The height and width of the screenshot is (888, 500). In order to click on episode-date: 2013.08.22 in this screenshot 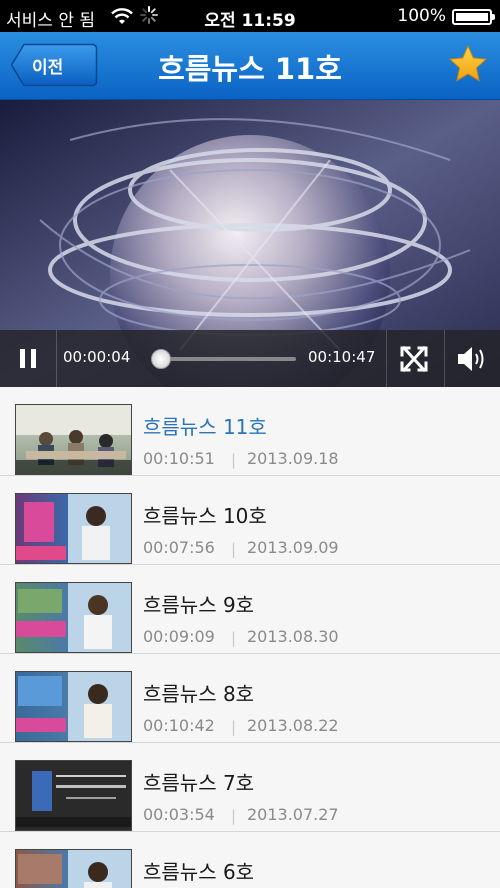, I will do `click(293, 725)`.